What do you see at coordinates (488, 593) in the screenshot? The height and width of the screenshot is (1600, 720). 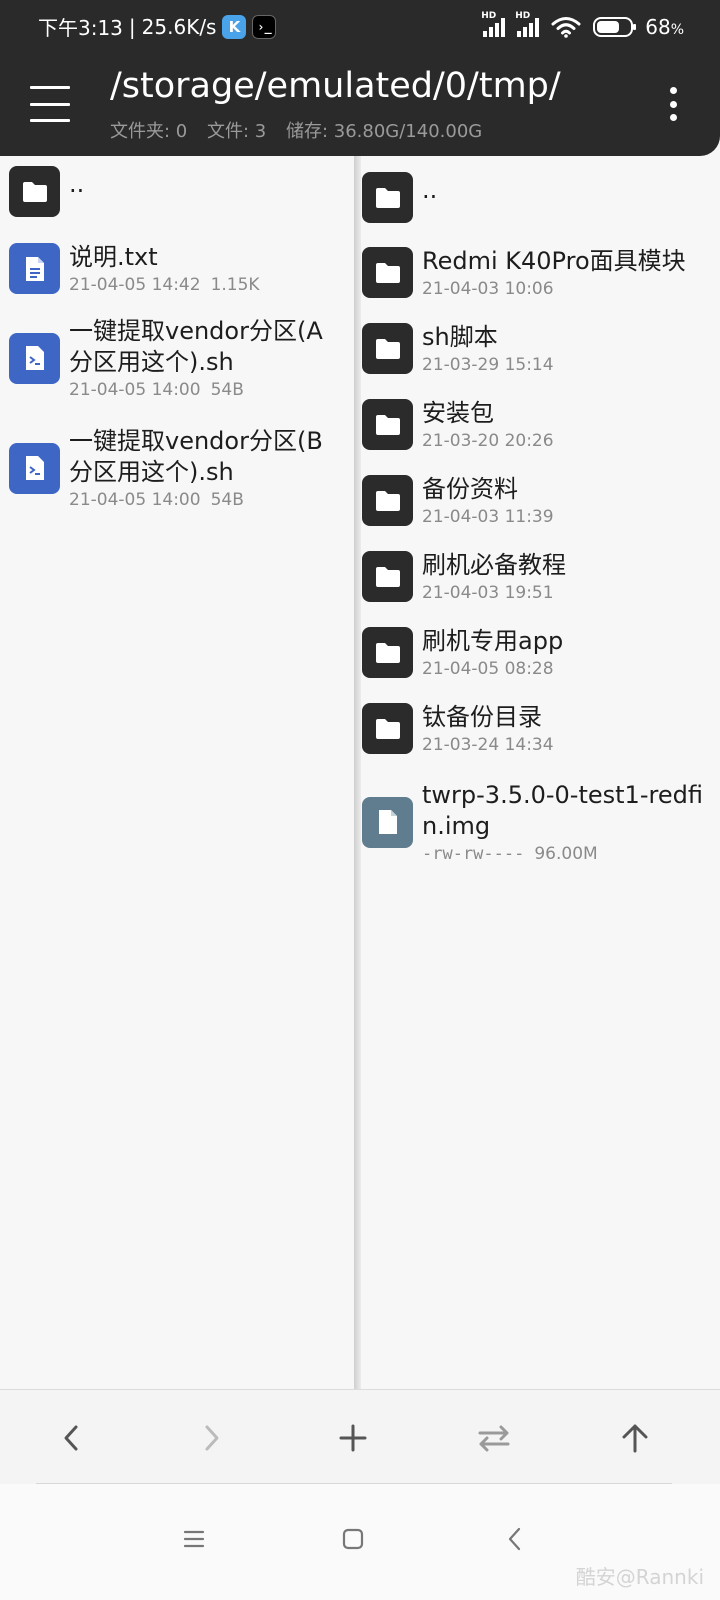 I see `item-date: 21-04-03 19:51` at bounding box center [488, 593].